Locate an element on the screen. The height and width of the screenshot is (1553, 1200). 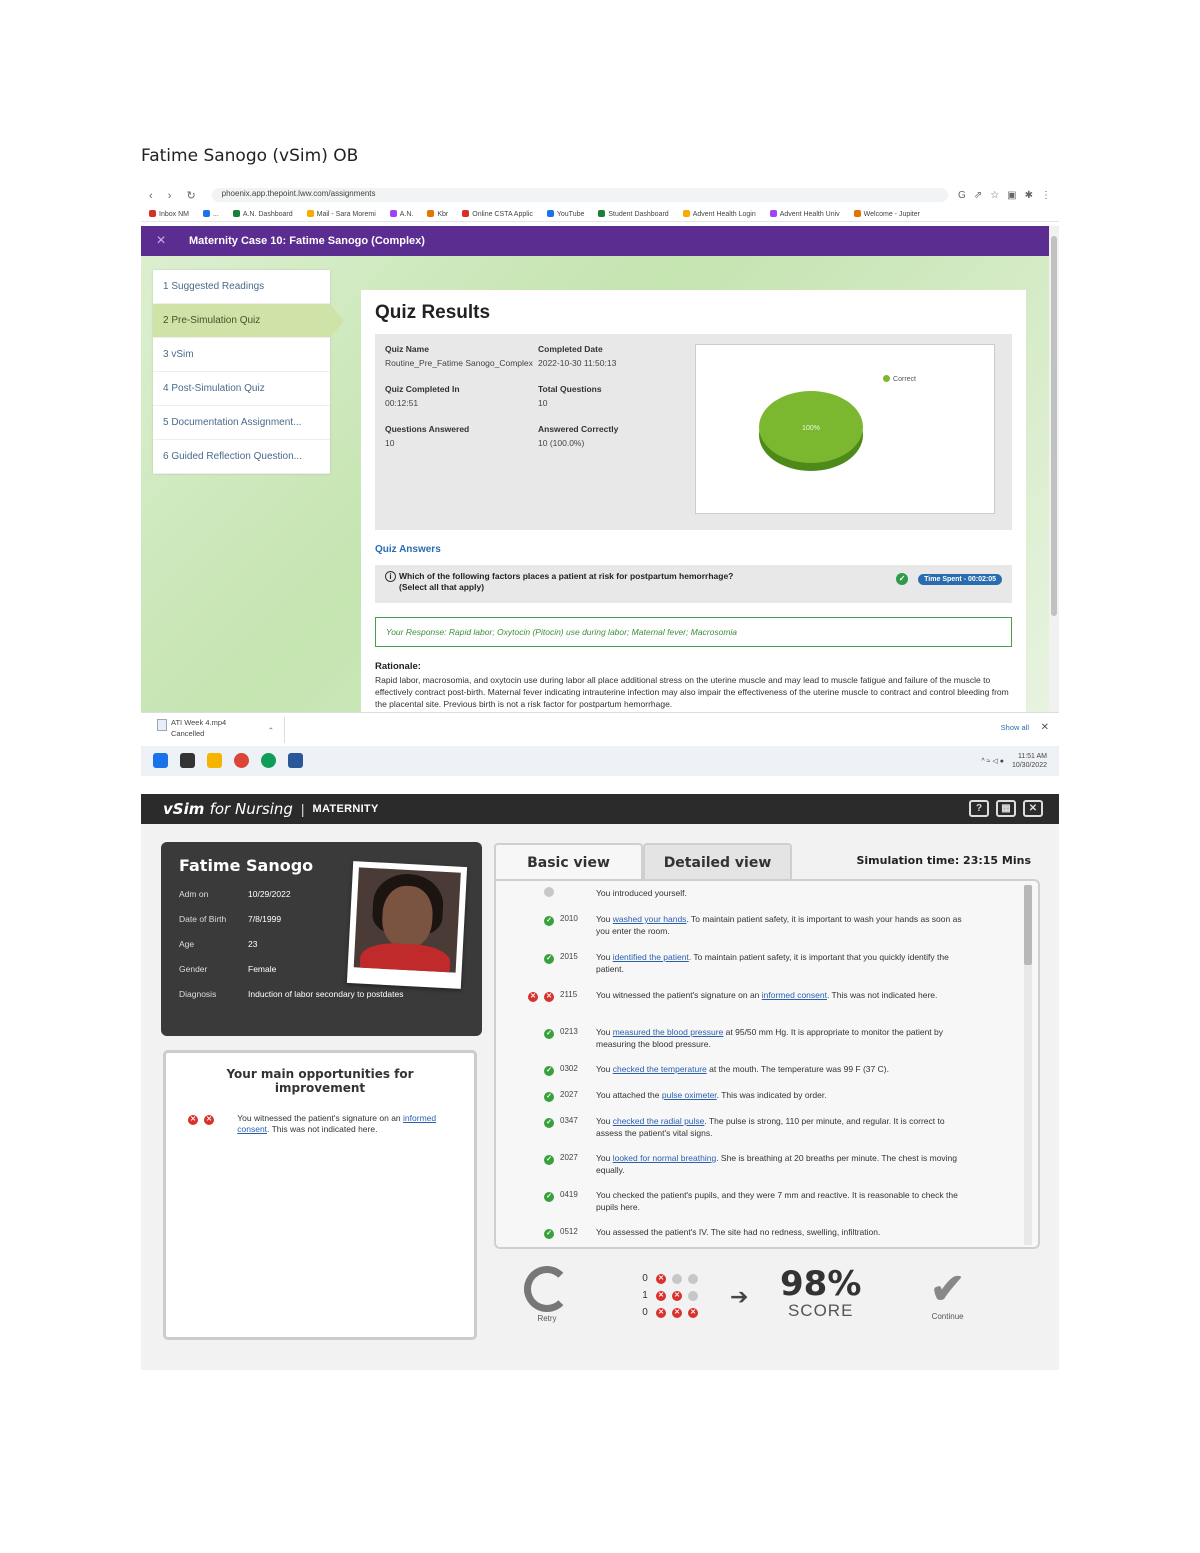
completed-in-label: Quiz Completed In is located at coordinates (422, 389).